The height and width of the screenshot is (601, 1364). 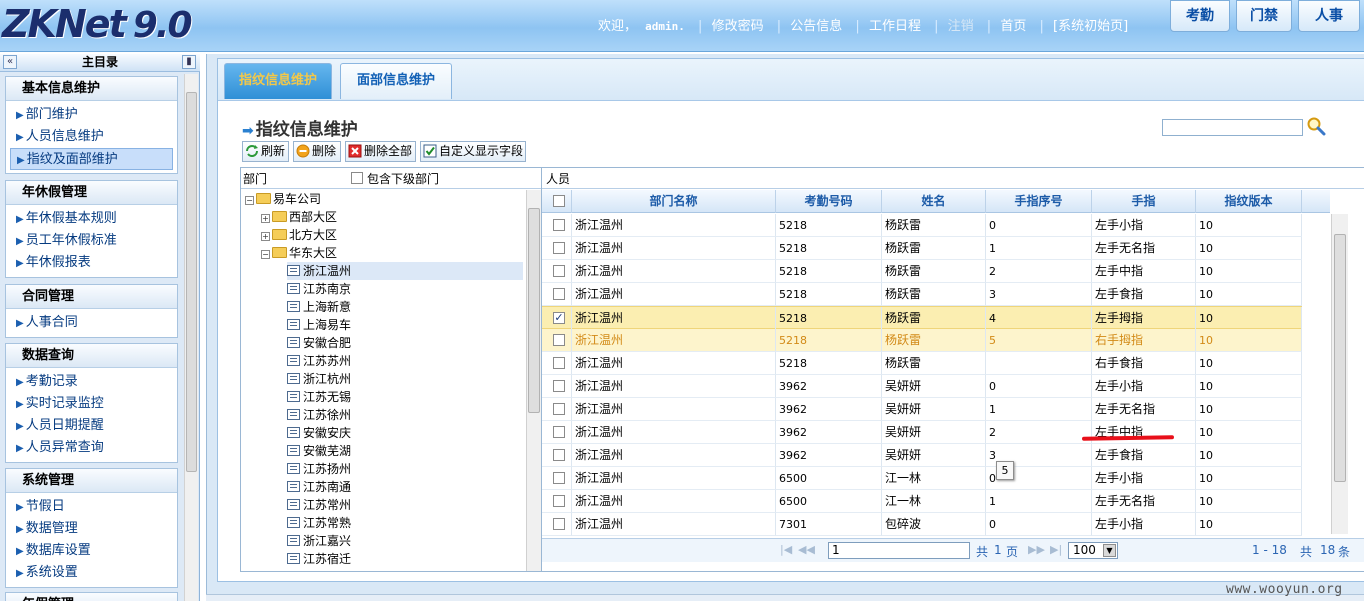 I want to click on menu-group-title: 数据查询, so click(x=91, y=356).